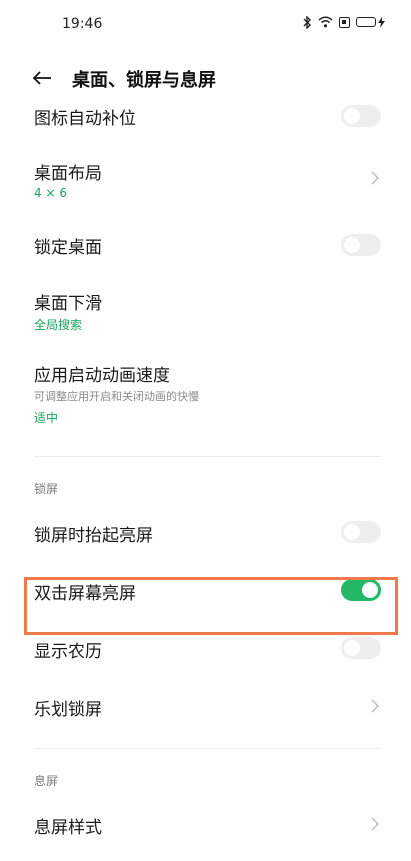 The image size is (411, 861). I want to click on row-title: 图标自动补位, so click(85, 119).